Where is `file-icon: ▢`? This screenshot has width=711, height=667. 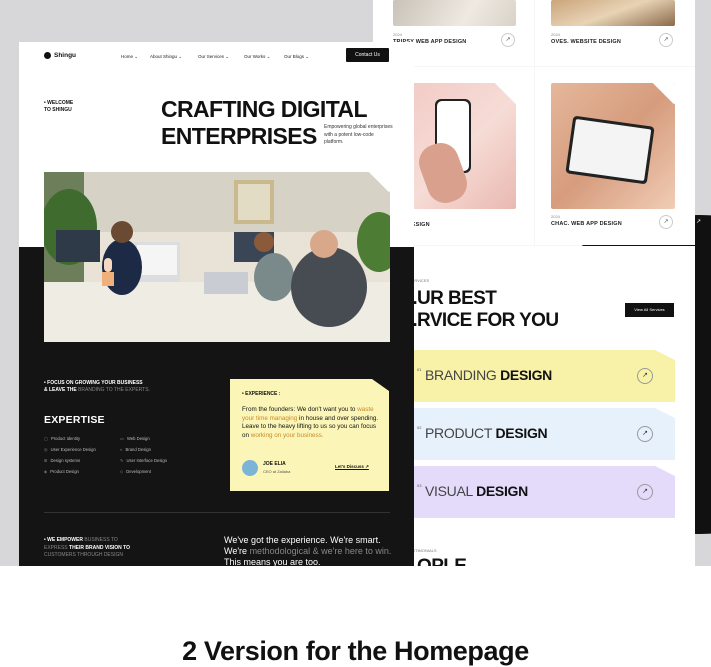
file-icon: ▢ is located at coordinates (46, 438).